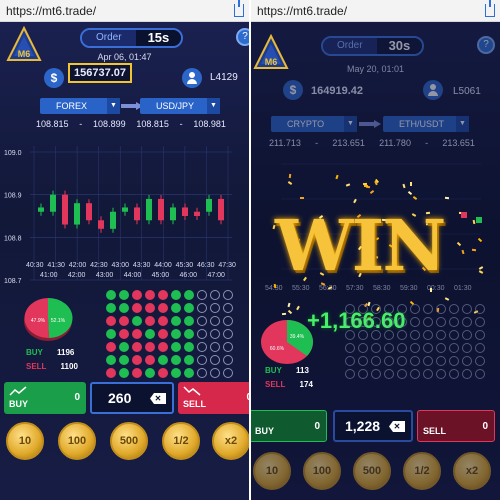 The height and width of the screenshot is (500, 500). I want to click on dollar-icon: $, so click(293, 90).